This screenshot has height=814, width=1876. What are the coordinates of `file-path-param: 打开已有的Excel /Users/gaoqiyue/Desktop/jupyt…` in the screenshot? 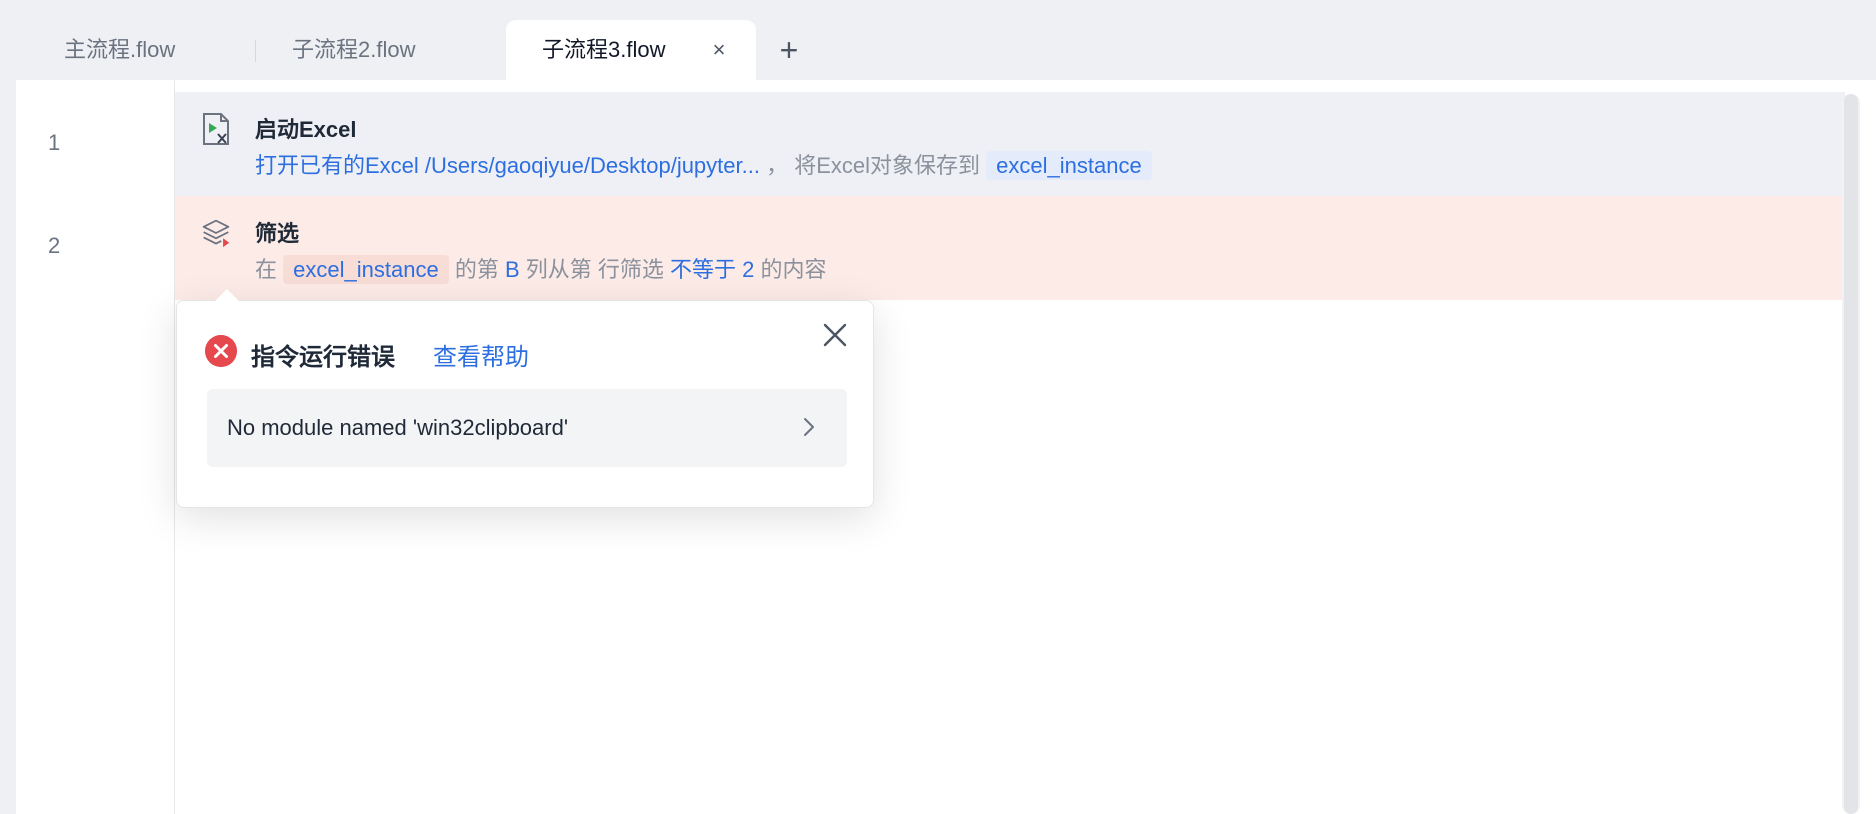 It's located at (507, 165).